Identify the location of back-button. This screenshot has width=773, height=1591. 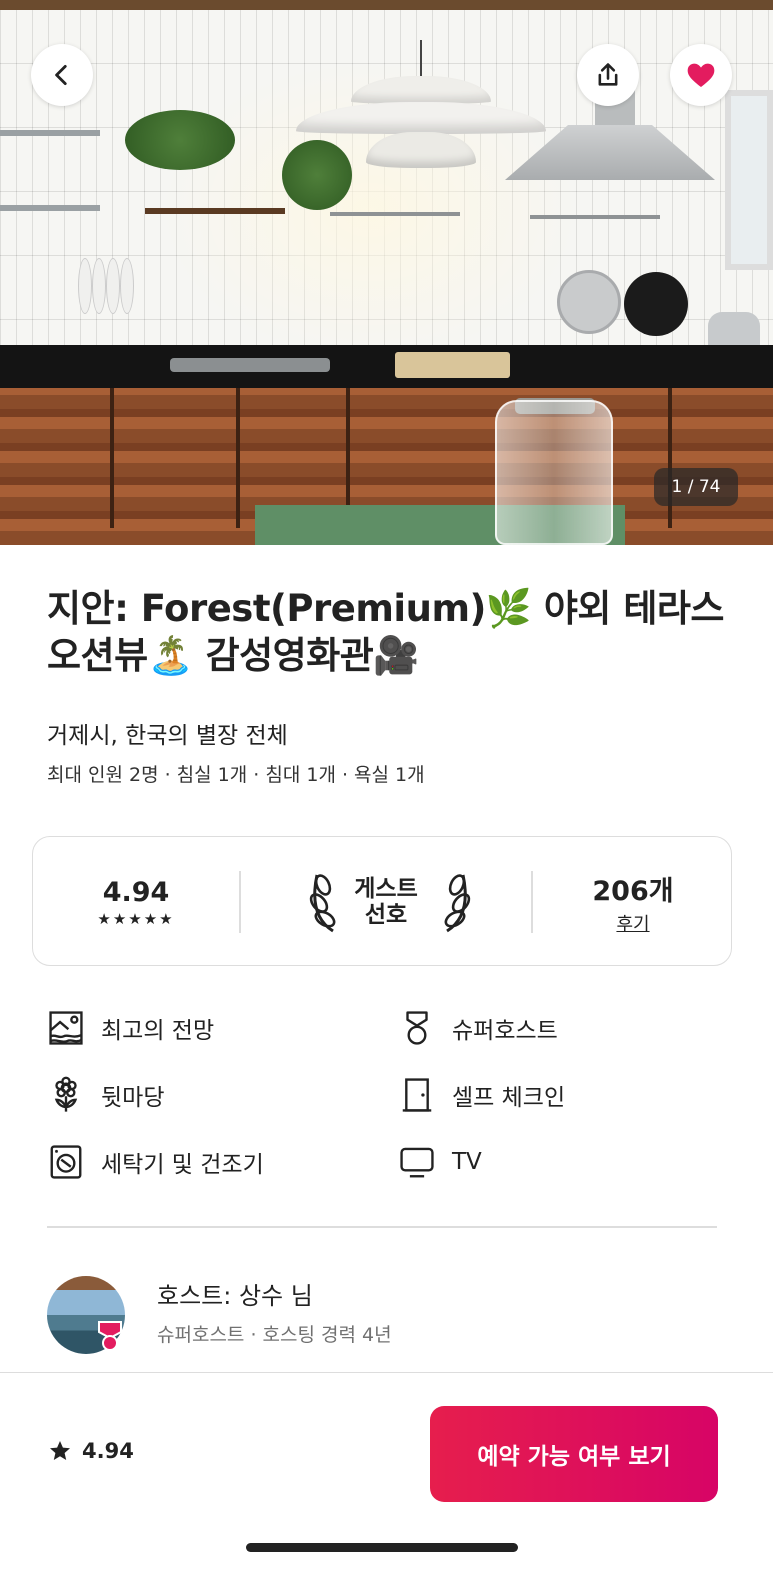
(62, 75).